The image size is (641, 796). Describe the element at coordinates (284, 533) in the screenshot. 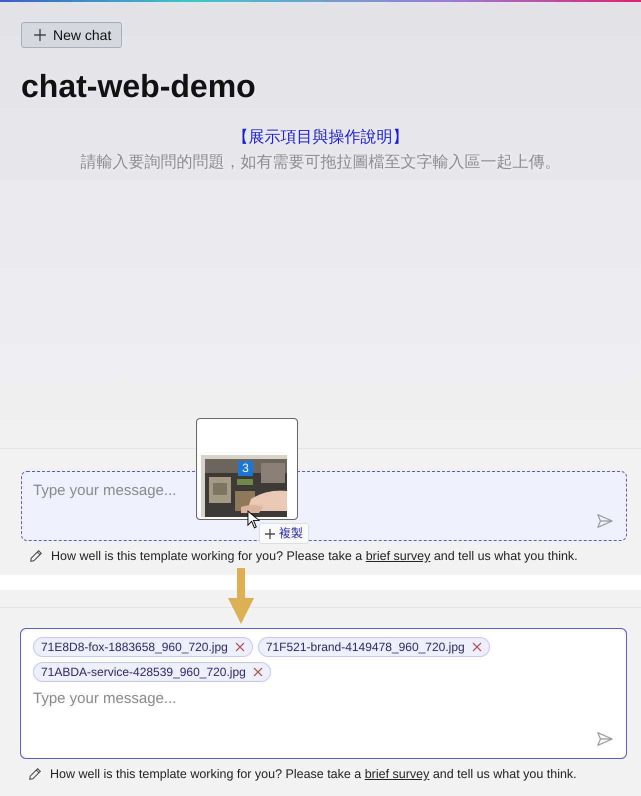

I see `drop-hint: 複製` at that location.